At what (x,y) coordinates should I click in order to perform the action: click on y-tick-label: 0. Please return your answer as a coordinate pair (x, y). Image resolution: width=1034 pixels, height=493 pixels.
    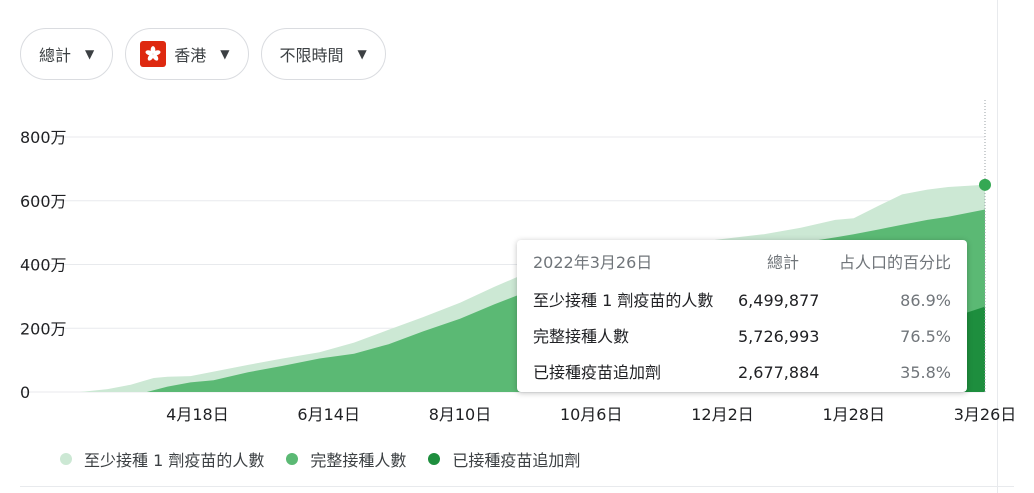
    Looking at the image, I should click on (25, 392).